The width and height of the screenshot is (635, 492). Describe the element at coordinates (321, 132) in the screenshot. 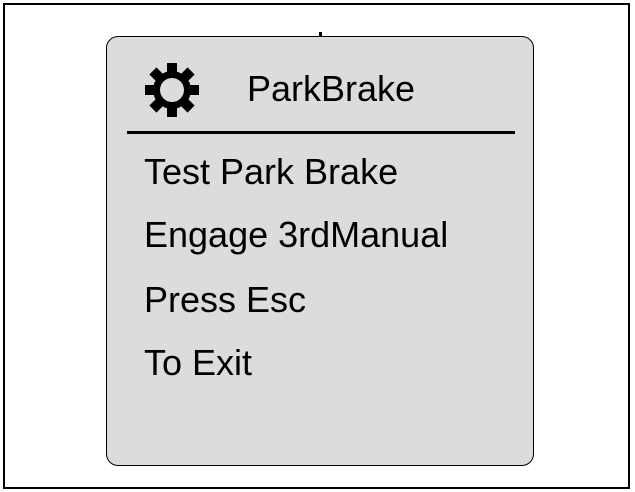

I see `header-divider` at that location.